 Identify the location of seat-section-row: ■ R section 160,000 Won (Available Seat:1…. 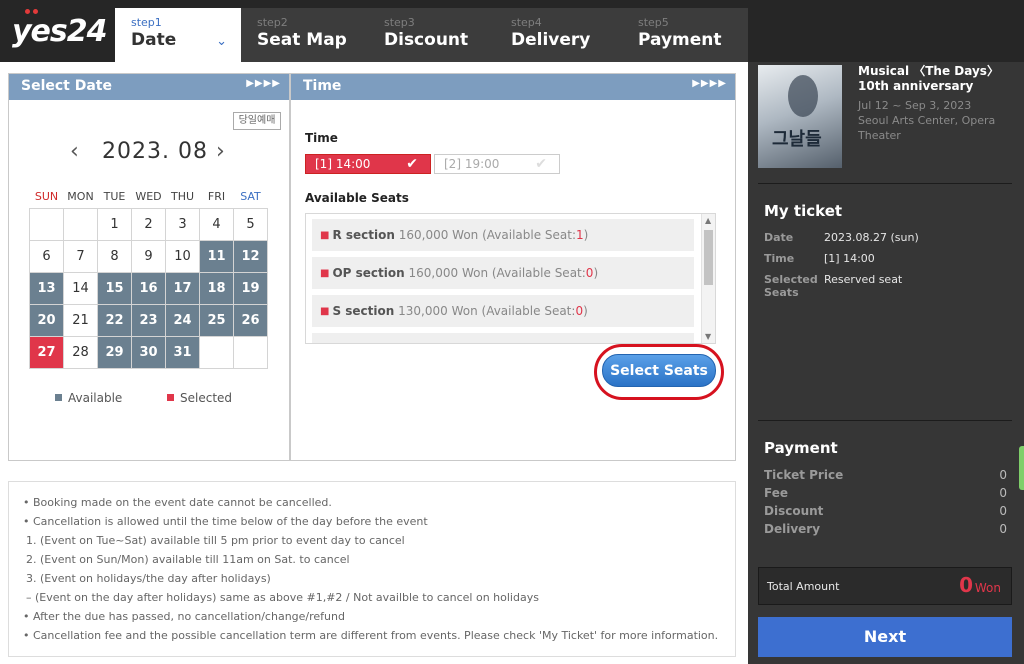
(503, 235).